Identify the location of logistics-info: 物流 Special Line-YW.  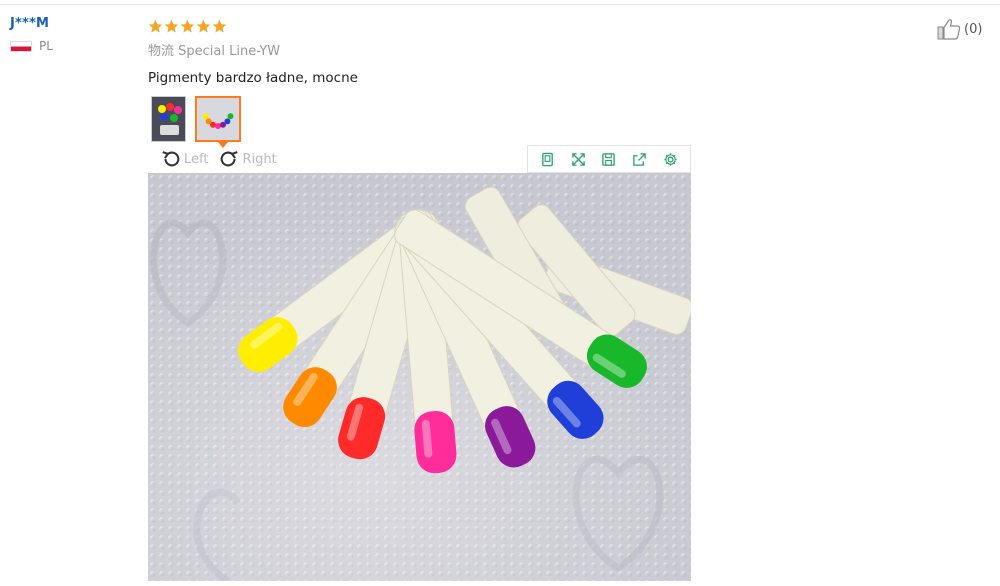
(214, 51).